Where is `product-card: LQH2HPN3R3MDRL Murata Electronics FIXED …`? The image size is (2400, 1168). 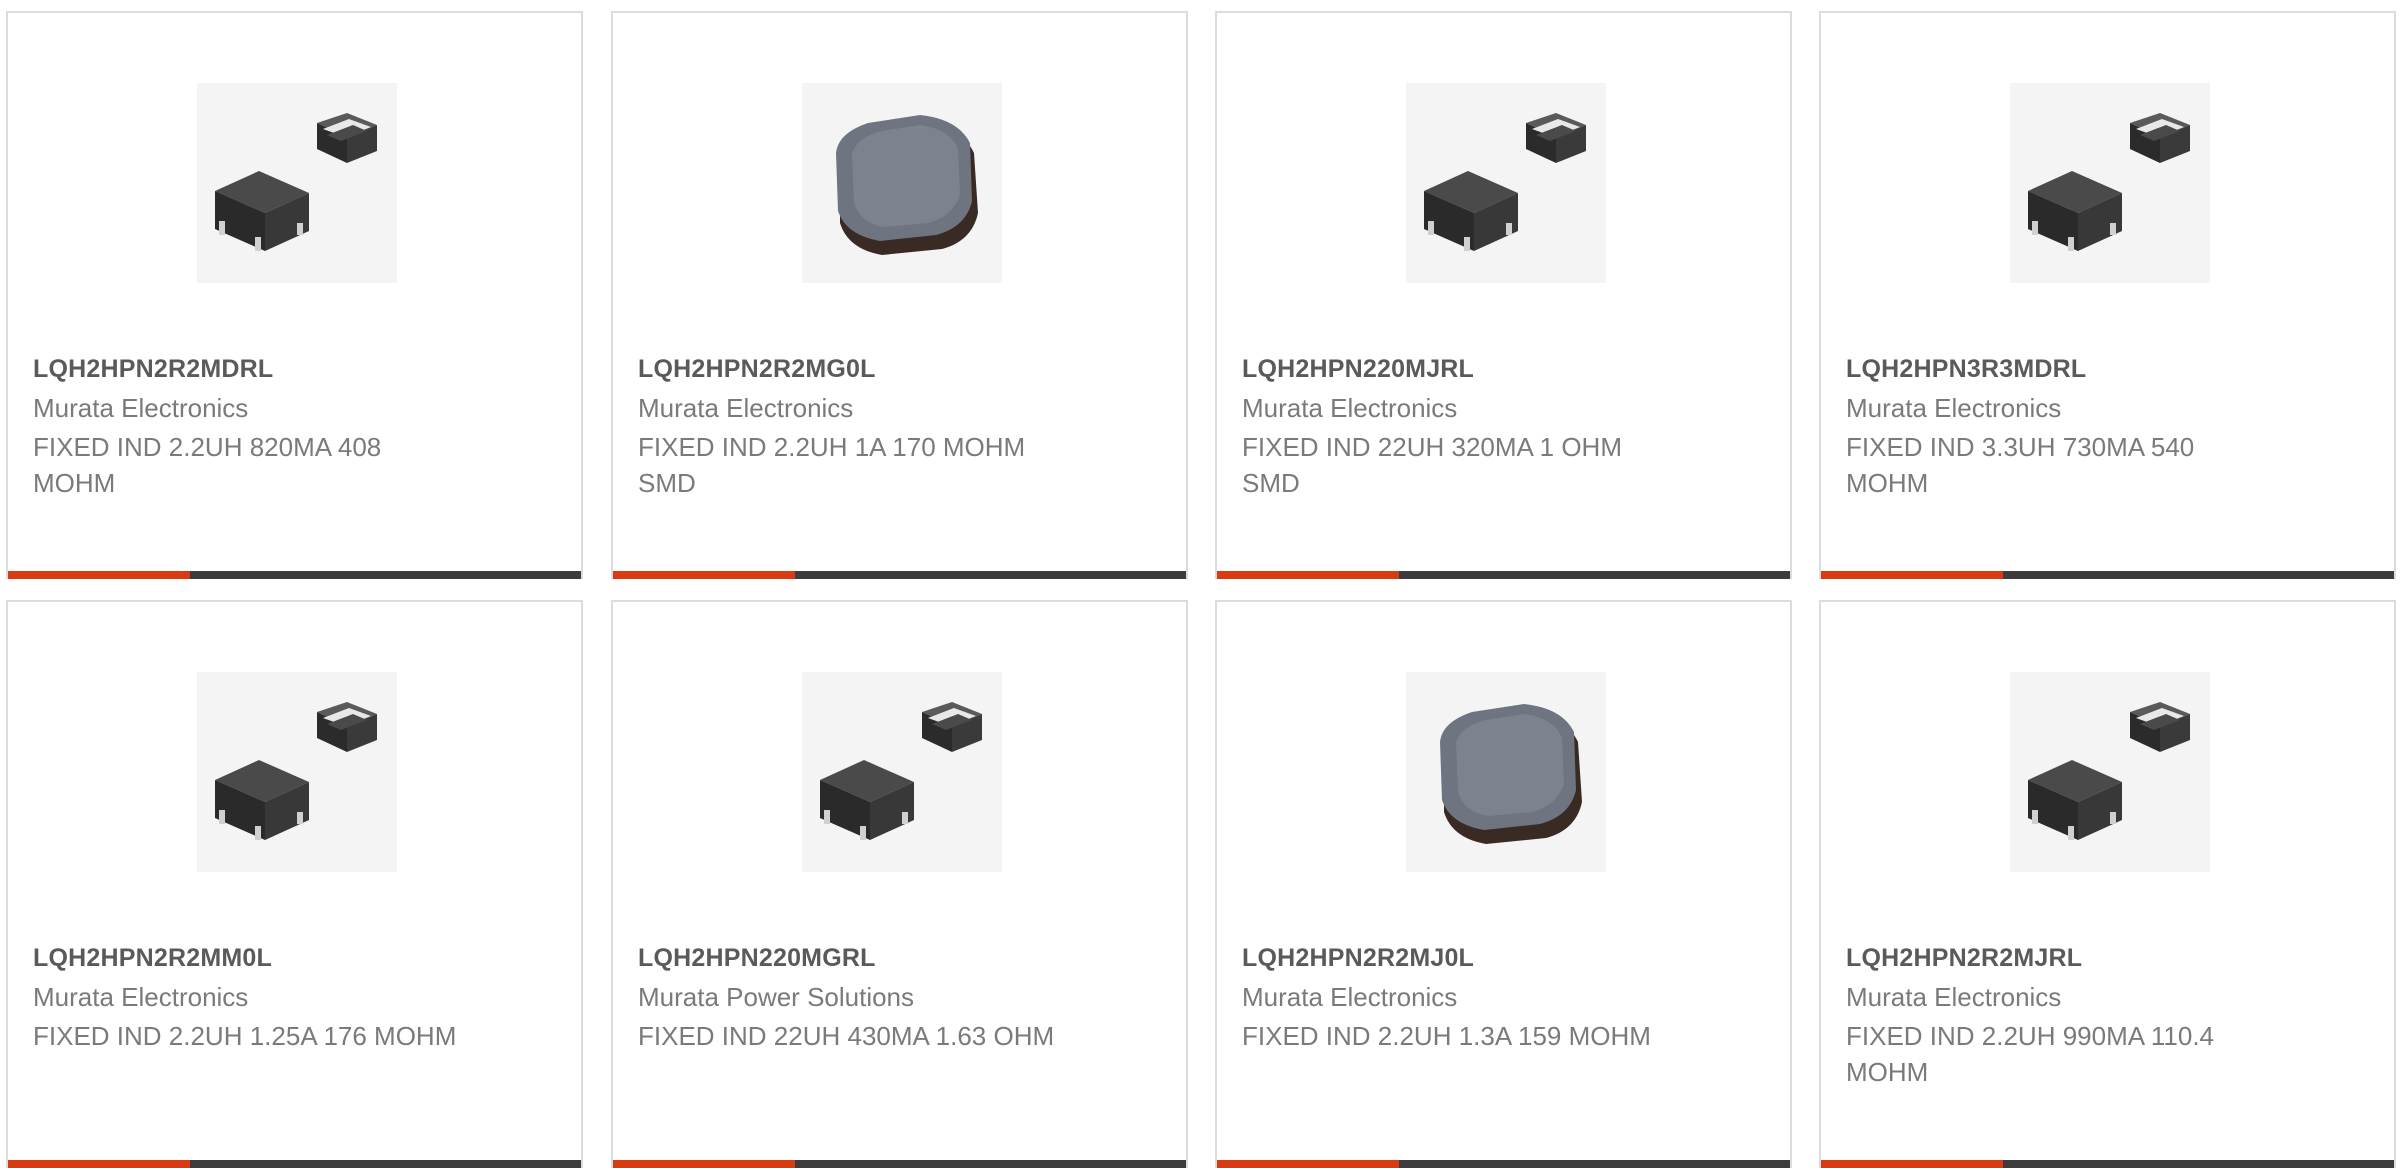 product-card: LQH2HPN3R3MDRL Murata Electronics FIXED … is located at coordinates (2107, 295).